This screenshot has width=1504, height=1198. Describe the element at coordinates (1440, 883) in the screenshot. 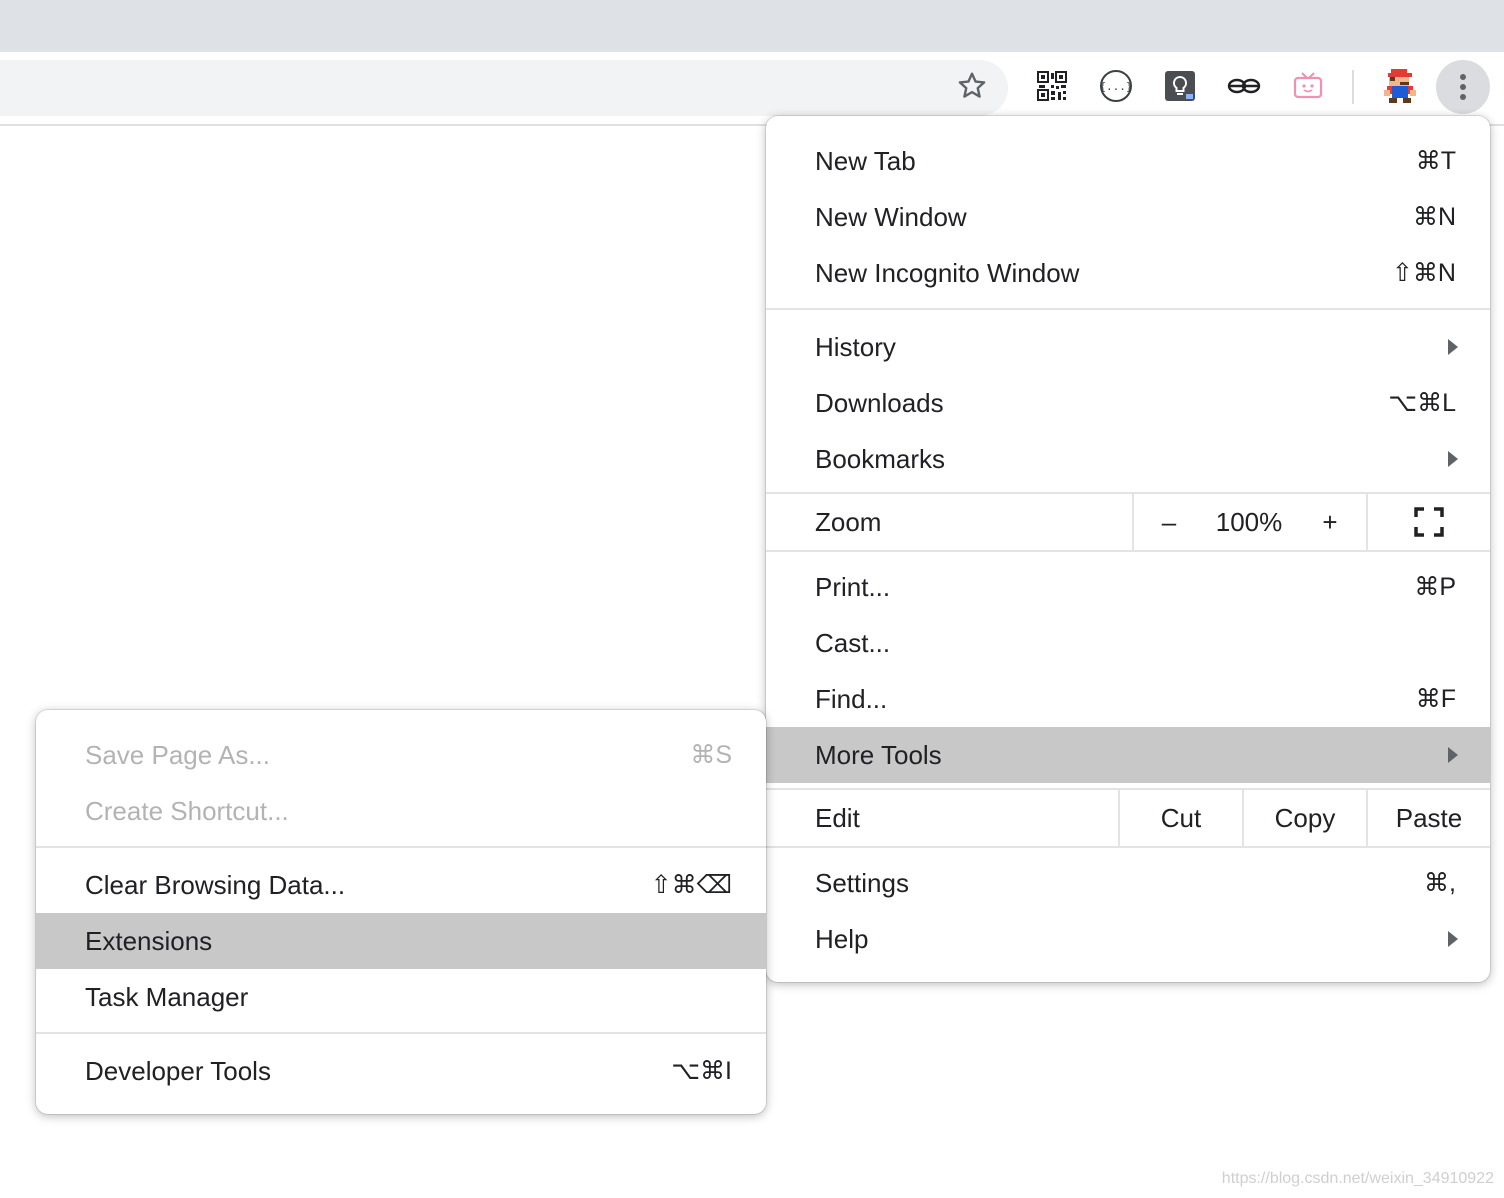

I see `menu-item-shortcut: ⌘,` at that location.